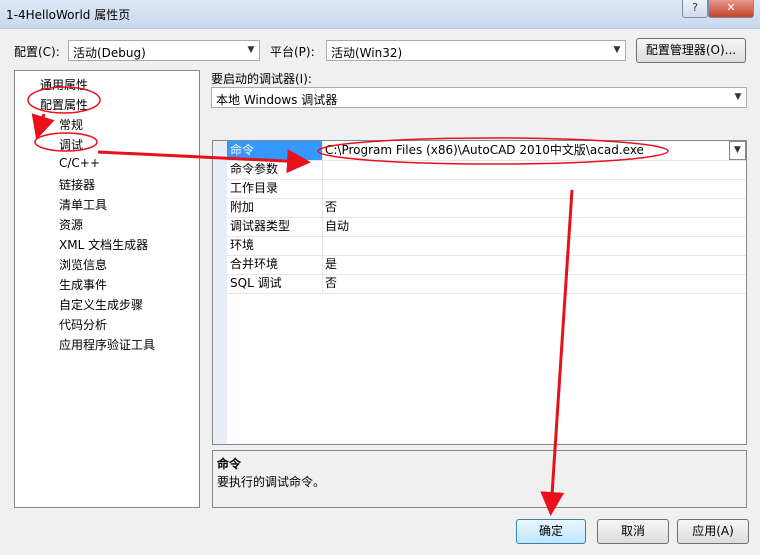  Describe the element at coordinates (79, 163) in the screenshot. I see `tree-item: C/C++` at that location.